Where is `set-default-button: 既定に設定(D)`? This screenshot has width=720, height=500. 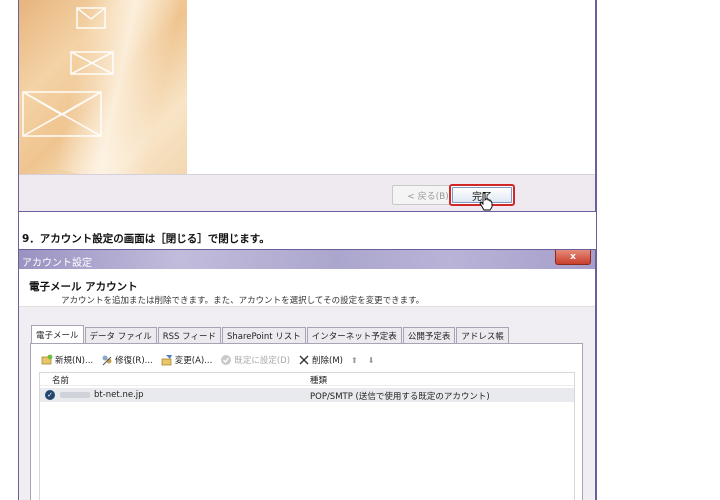
set-default-button: 既定に設定(D) is located at coordinates (255, 360).